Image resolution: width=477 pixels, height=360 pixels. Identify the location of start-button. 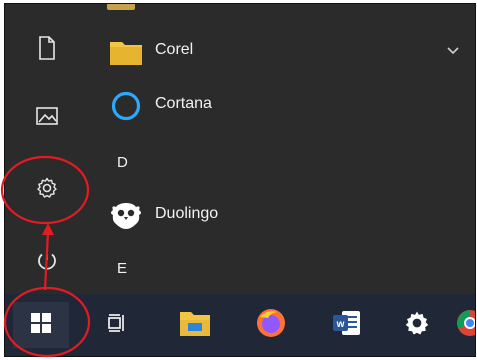
(41, 325).